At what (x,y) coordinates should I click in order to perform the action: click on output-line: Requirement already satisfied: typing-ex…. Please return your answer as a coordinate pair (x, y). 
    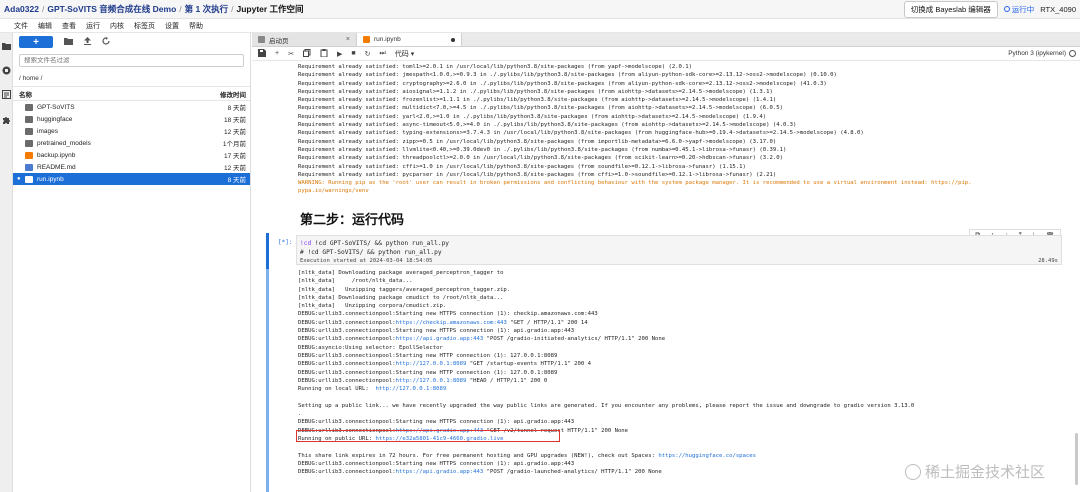
    Looking at the image, I should click on (581, 133).